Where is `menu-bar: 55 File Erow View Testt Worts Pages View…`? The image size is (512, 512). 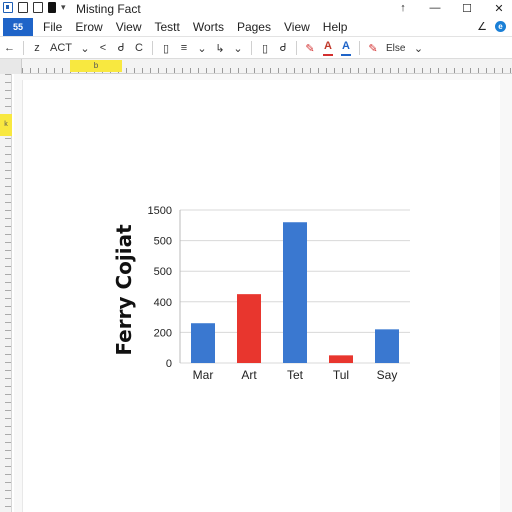 menu-bar: 55 File Erow View Testt Worts Pages View… is located at coordinates (256, 27).